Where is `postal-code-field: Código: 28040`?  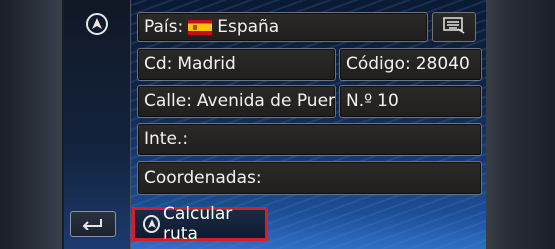
postal-code-field: Código: 28040 is located at coordinates (410, 64).